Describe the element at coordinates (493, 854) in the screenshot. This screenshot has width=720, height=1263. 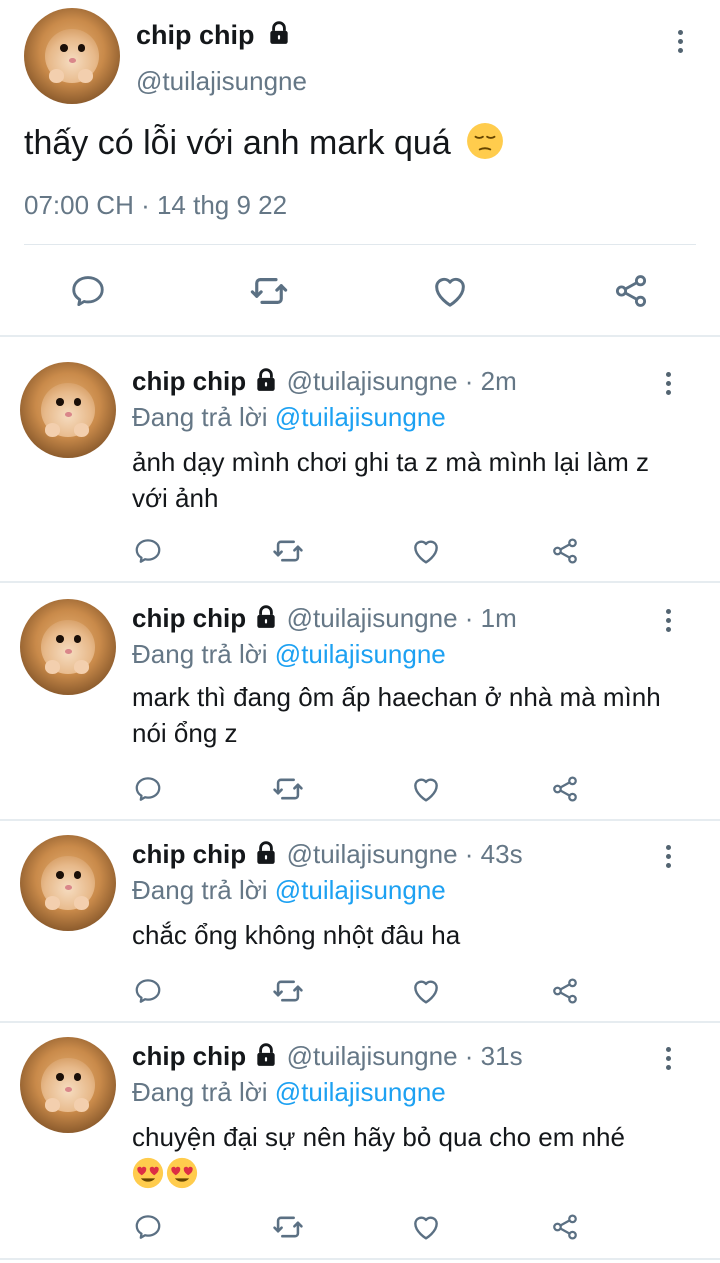
I see `relative-time: · 43s` at that location.